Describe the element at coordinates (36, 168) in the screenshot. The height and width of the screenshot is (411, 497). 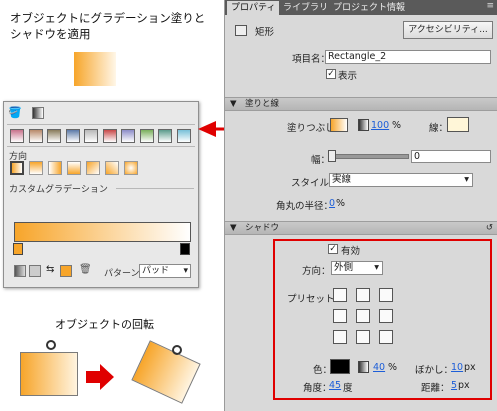
I see `direction-swatch-vertical` at that location.